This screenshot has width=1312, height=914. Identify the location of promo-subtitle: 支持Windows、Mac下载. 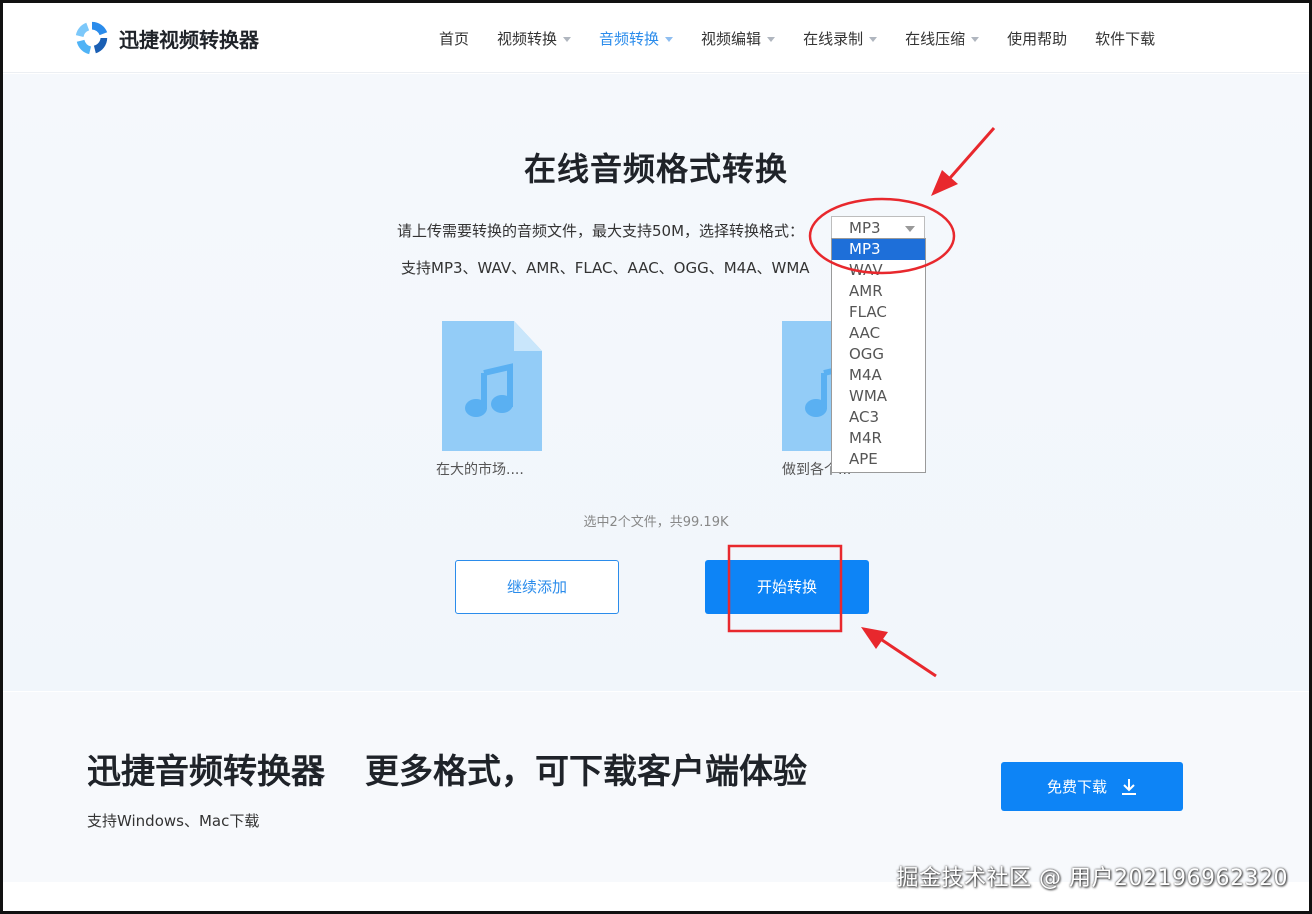
(173, 821).